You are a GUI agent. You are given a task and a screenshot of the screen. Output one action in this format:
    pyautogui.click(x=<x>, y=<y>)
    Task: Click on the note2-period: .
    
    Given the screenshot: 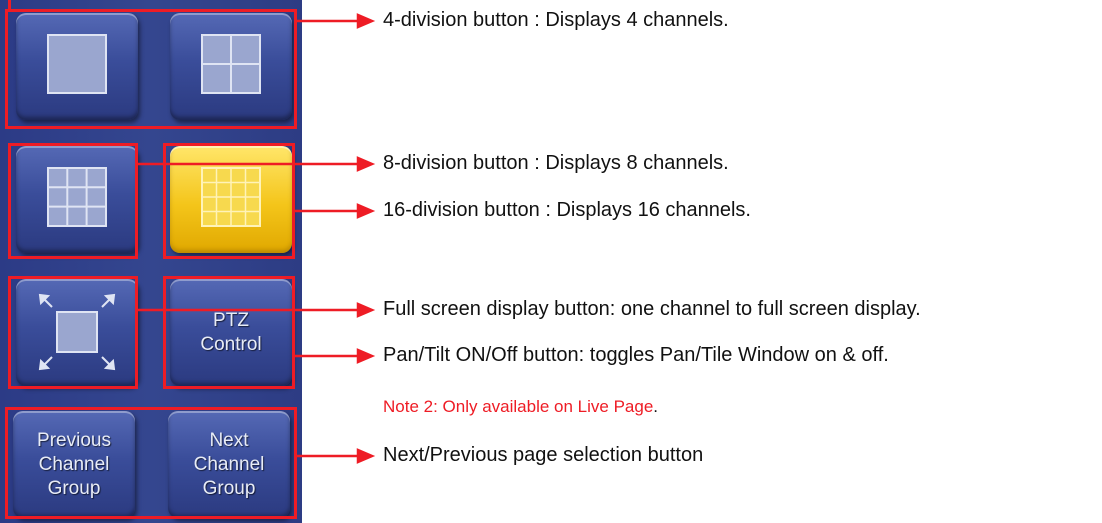 What is the action you would take?
    pyautogui.click(x=656, y=406)
    